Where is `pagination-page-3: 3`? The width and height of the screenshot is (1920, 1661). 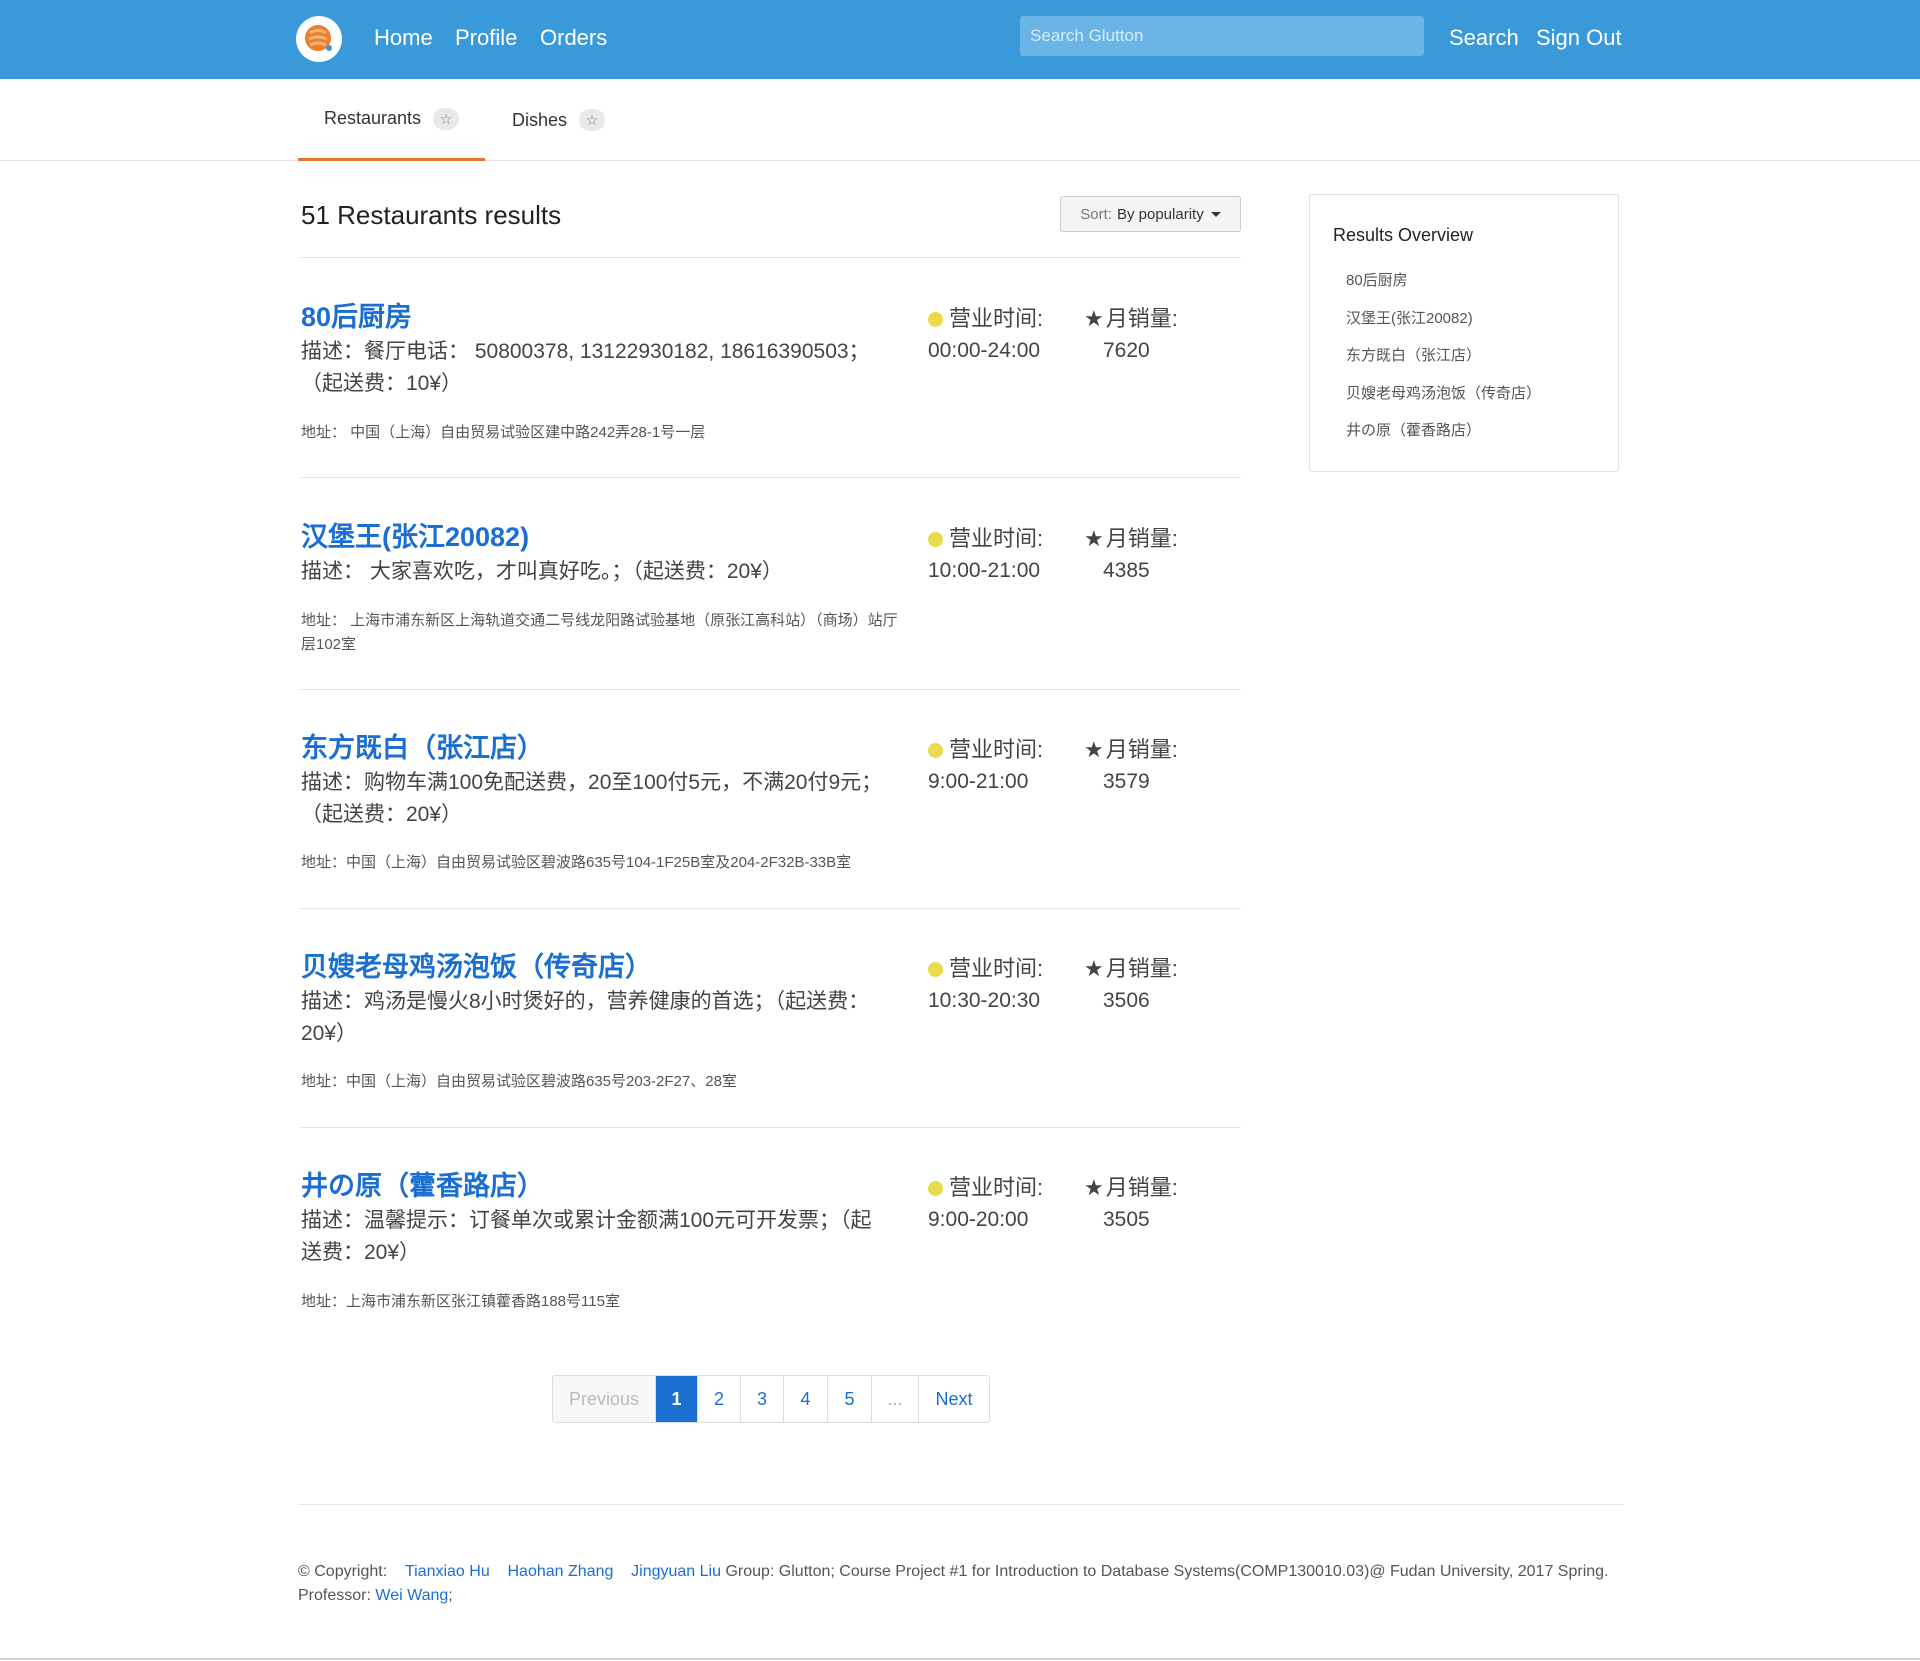 pagination-page-3: 3 is located at coordinates (761, 1399).